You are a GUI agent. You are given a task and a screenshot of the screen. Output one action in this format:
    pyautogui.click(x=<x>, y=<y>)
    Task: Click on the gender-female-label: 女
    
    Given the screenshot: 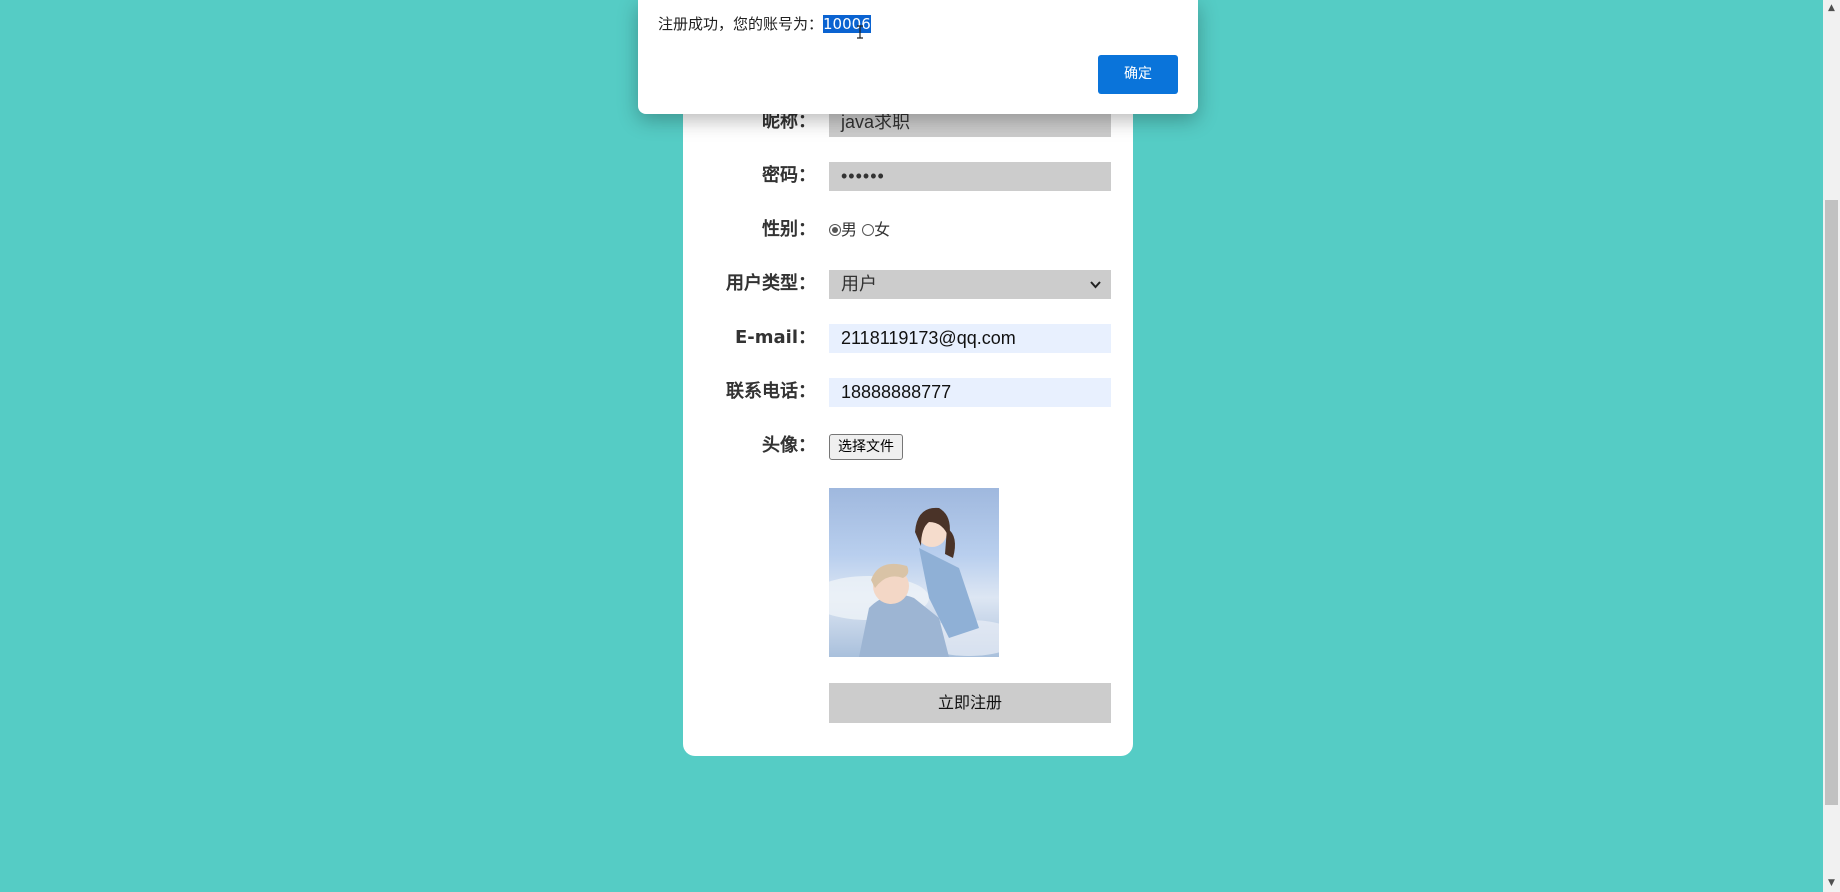 What is the action you would take?
    pyautogui.click(x=882, y=229)
    